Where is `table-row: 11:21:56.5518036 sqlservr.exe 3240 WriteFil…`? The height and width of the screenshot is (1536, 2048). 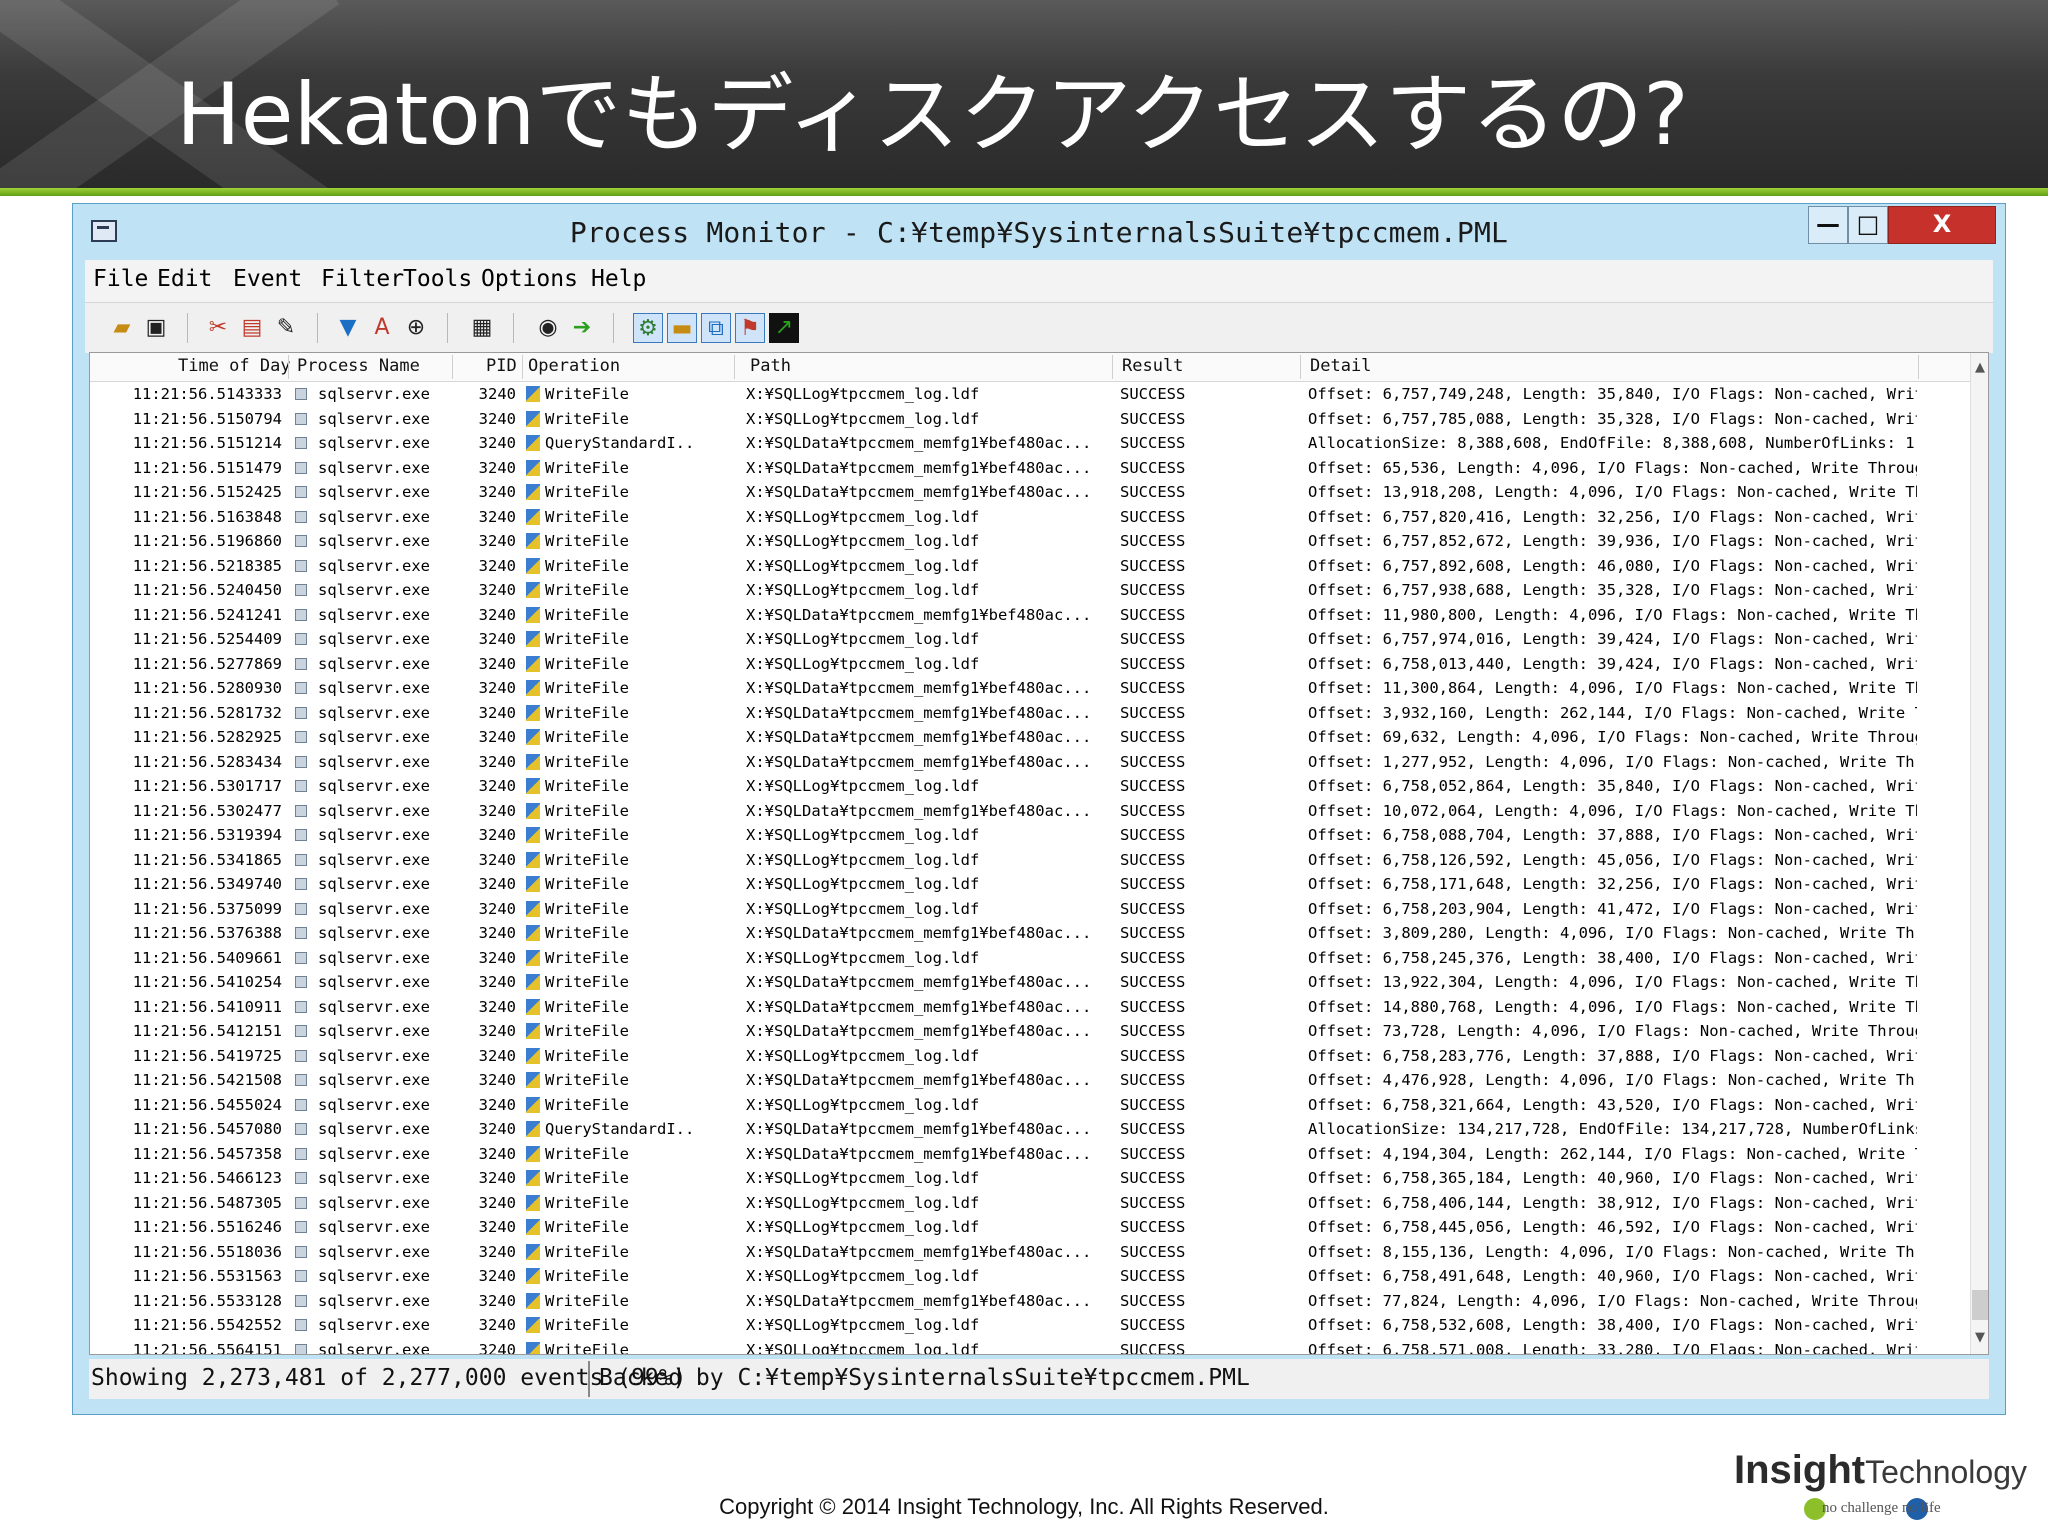 table-row: 11:21:56.5518036 sqlservr.exe 3240 WriteFil… is located at coordinates (1030, 1252).